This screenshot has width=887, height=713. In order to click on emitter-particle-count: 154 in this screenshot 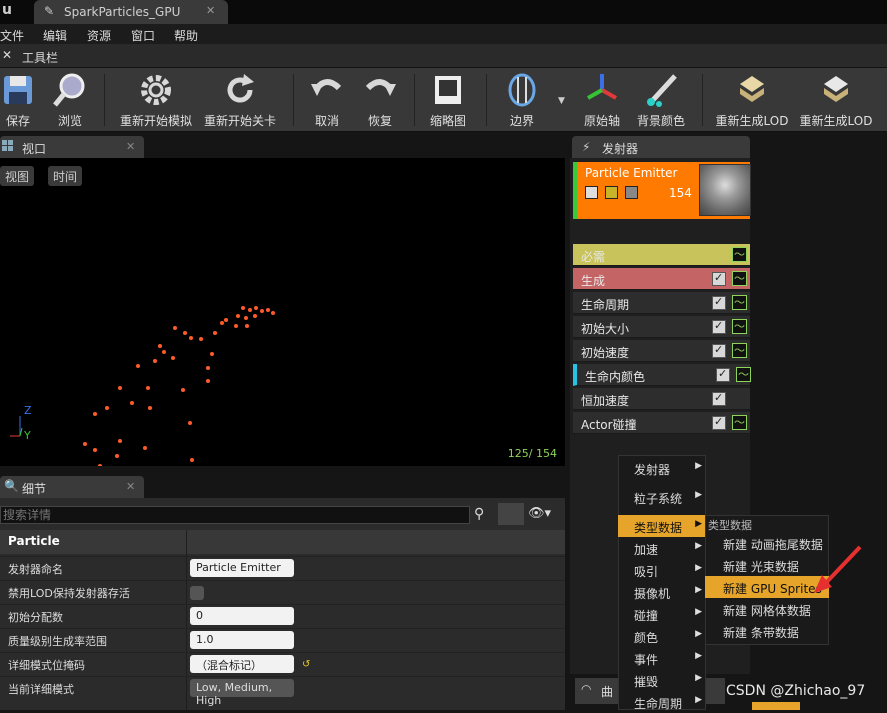, I will do `click(680, 193)`.